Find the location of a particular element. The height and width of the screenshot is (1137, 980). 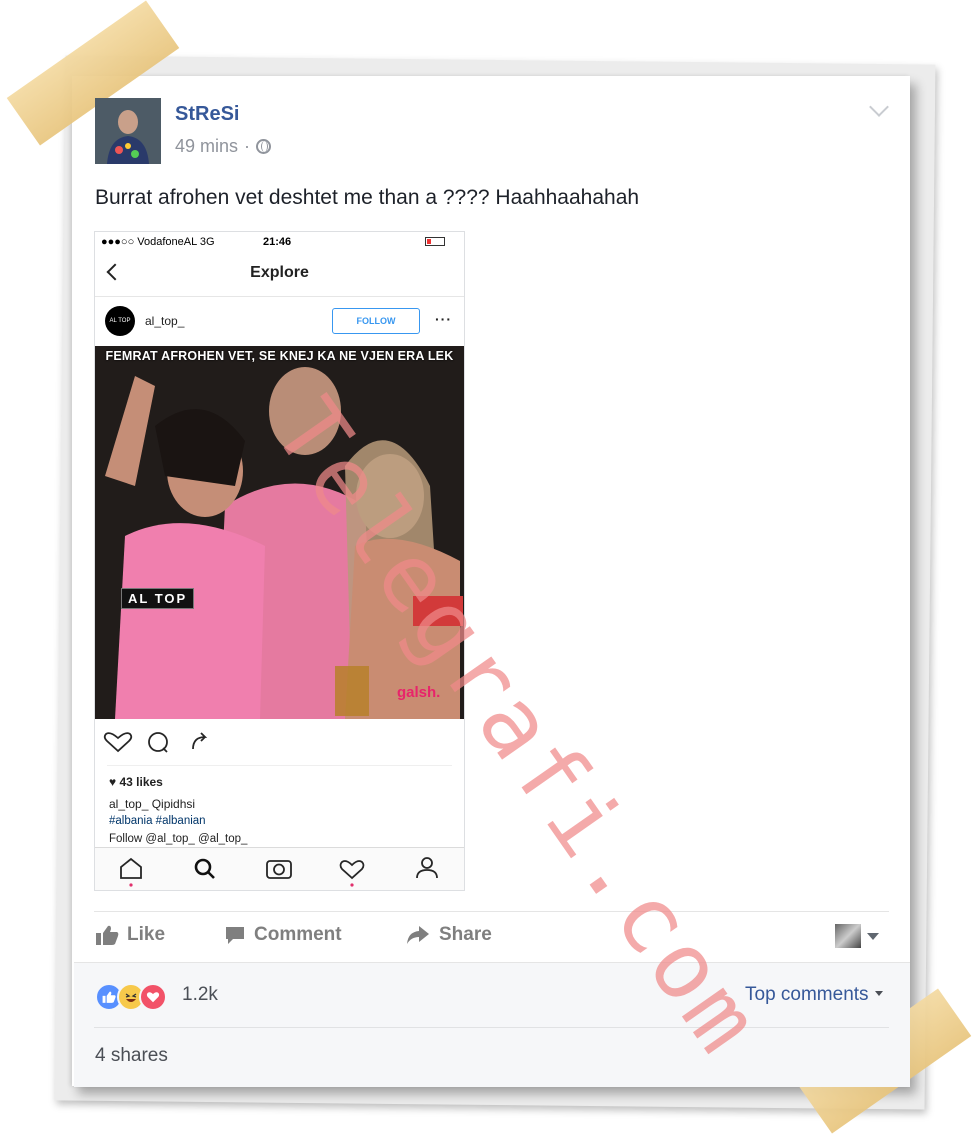

ig-likes: ♥ 43 likes is located at coordinates (136, 782).